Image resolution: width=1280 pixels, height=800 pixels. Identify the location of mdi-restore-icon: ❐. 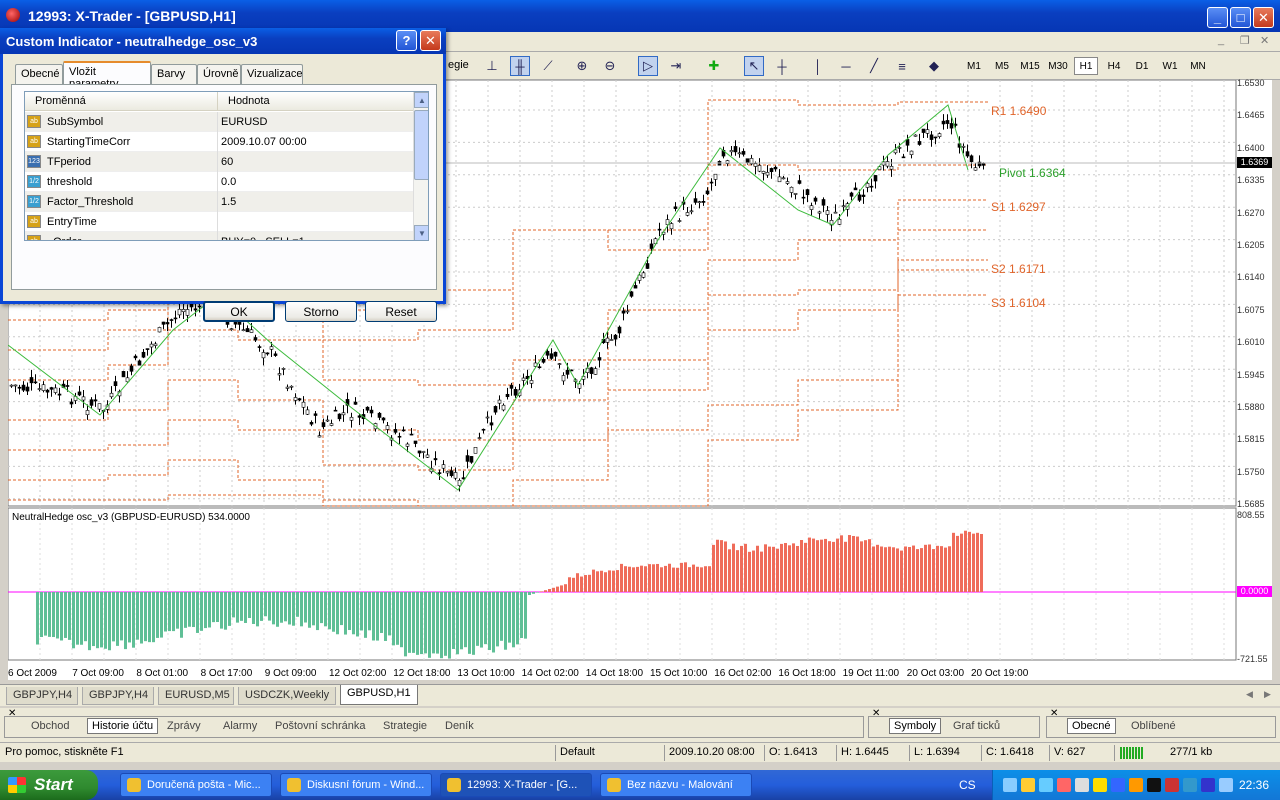
(1245, 40).